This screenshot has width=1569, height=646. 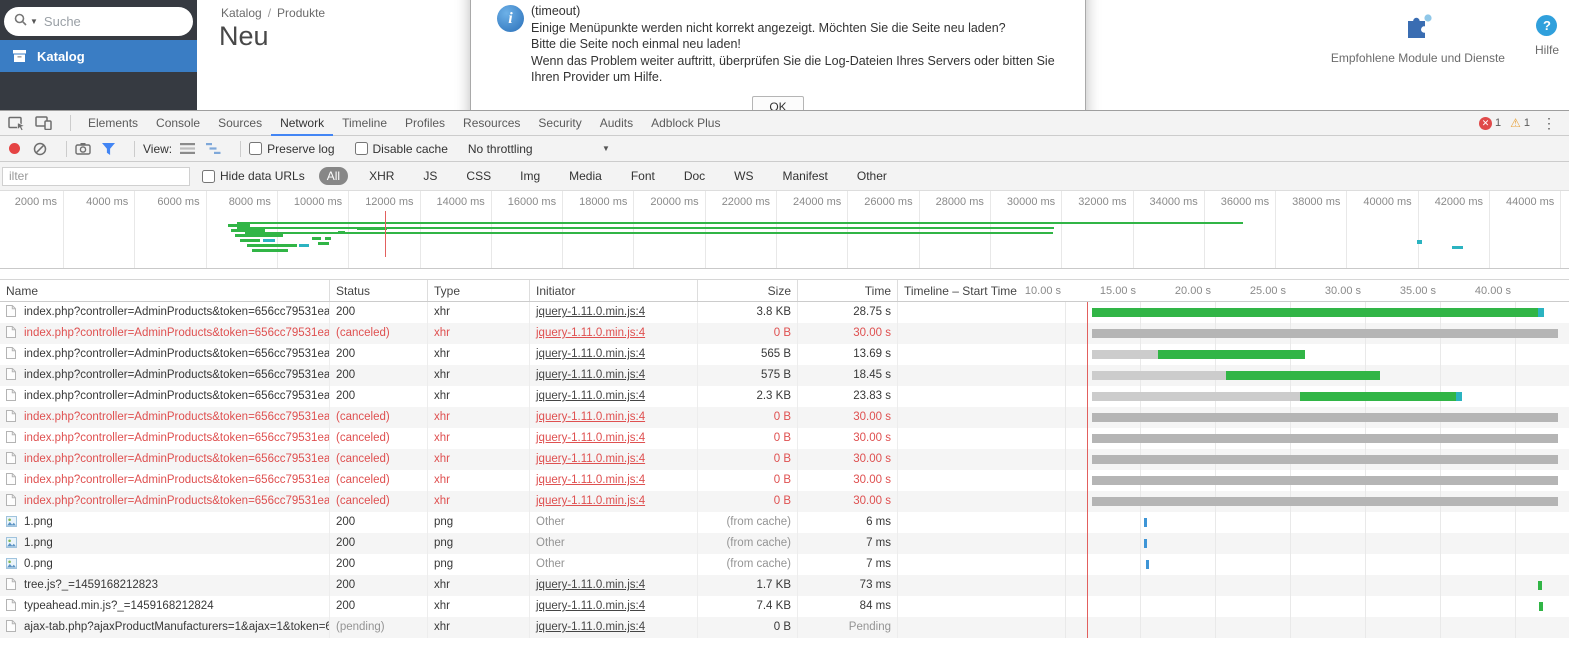 I want to click on search-scope-caret-icon: ▼, so click(x=34, y=21).